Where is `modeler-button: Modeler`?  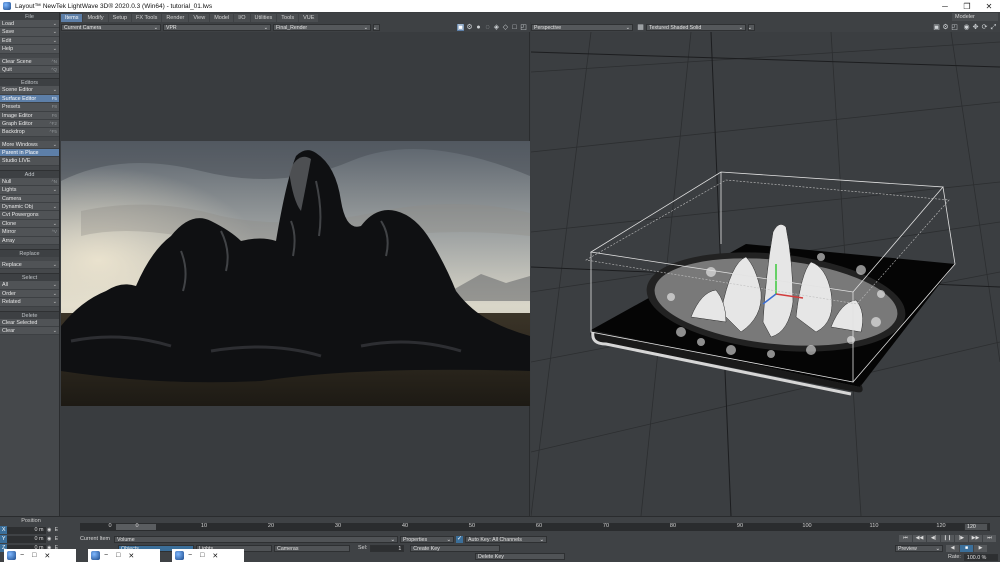 modeler-button: Modeler is located at coordinates (975, 17).